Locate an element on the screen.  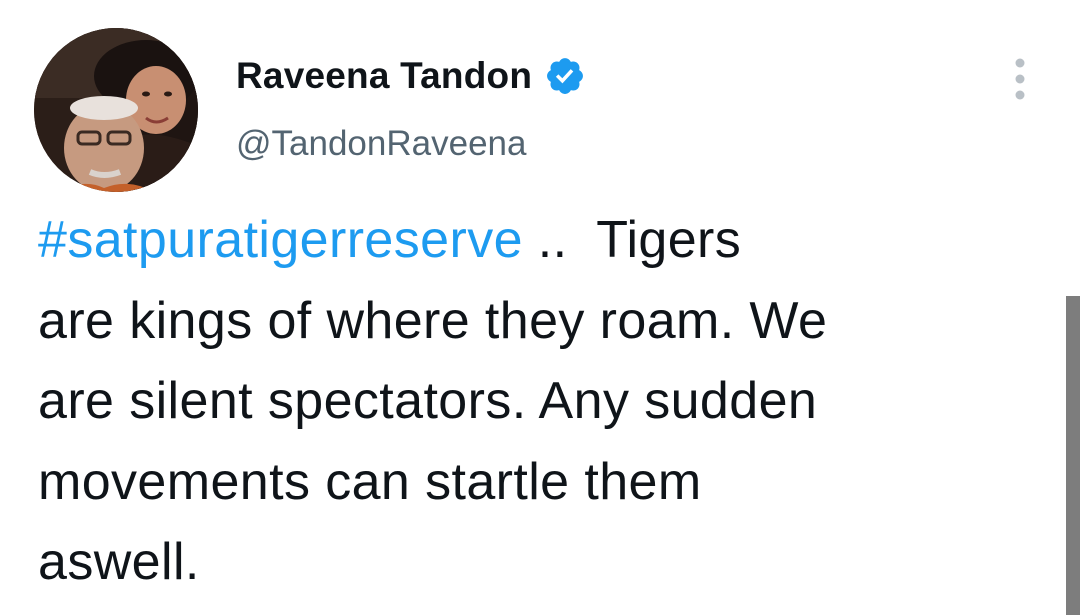
tweet-text-line: aswell. is located at coordinates (119, 562).